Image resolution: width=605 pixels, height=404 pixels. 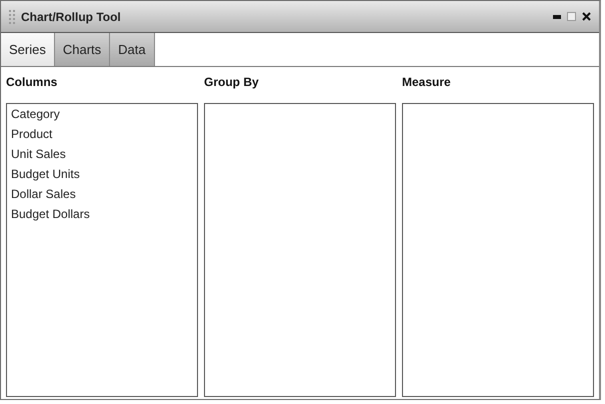 I want to click on list-item: Unit Sales, so click(x=102, y=154).